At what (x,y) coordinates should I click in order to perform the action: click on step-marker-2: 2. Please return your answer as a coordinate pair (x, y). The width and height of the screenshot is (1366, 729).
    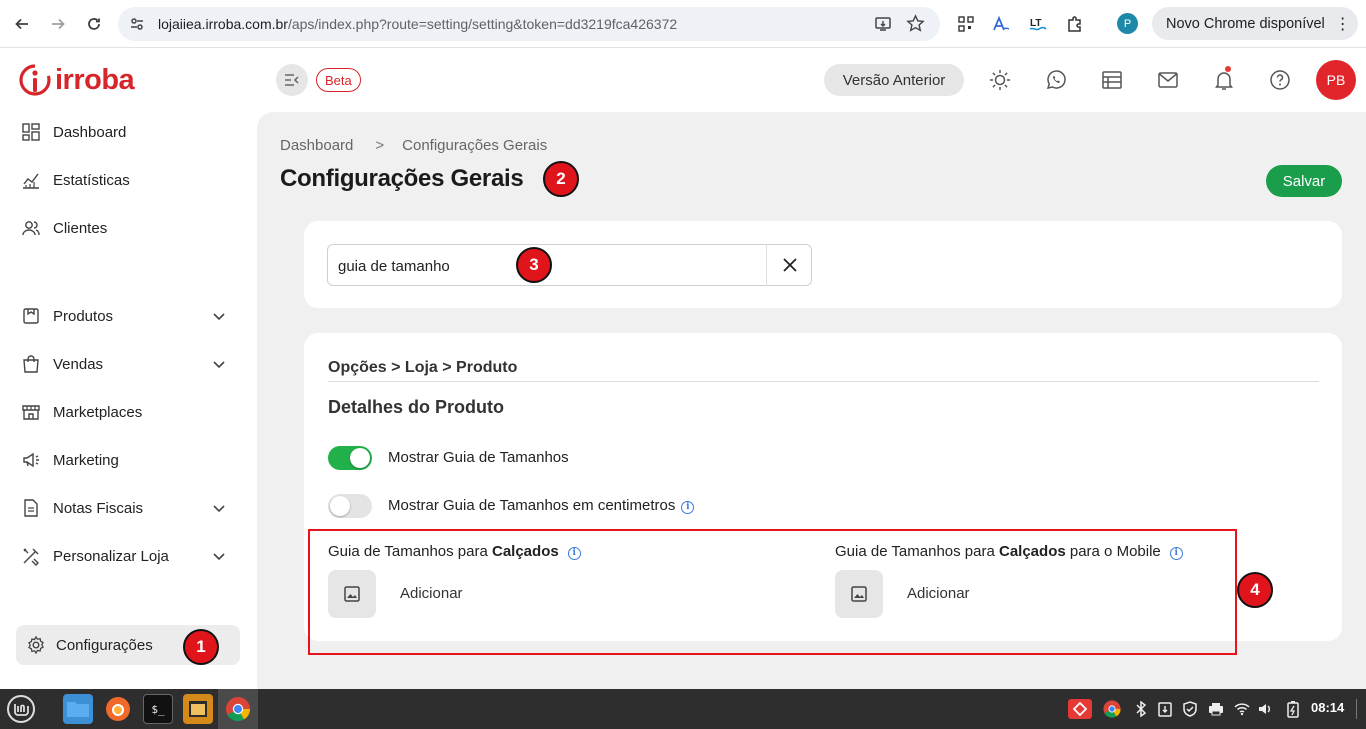
    Looking at the image, I should click on (561, 179).